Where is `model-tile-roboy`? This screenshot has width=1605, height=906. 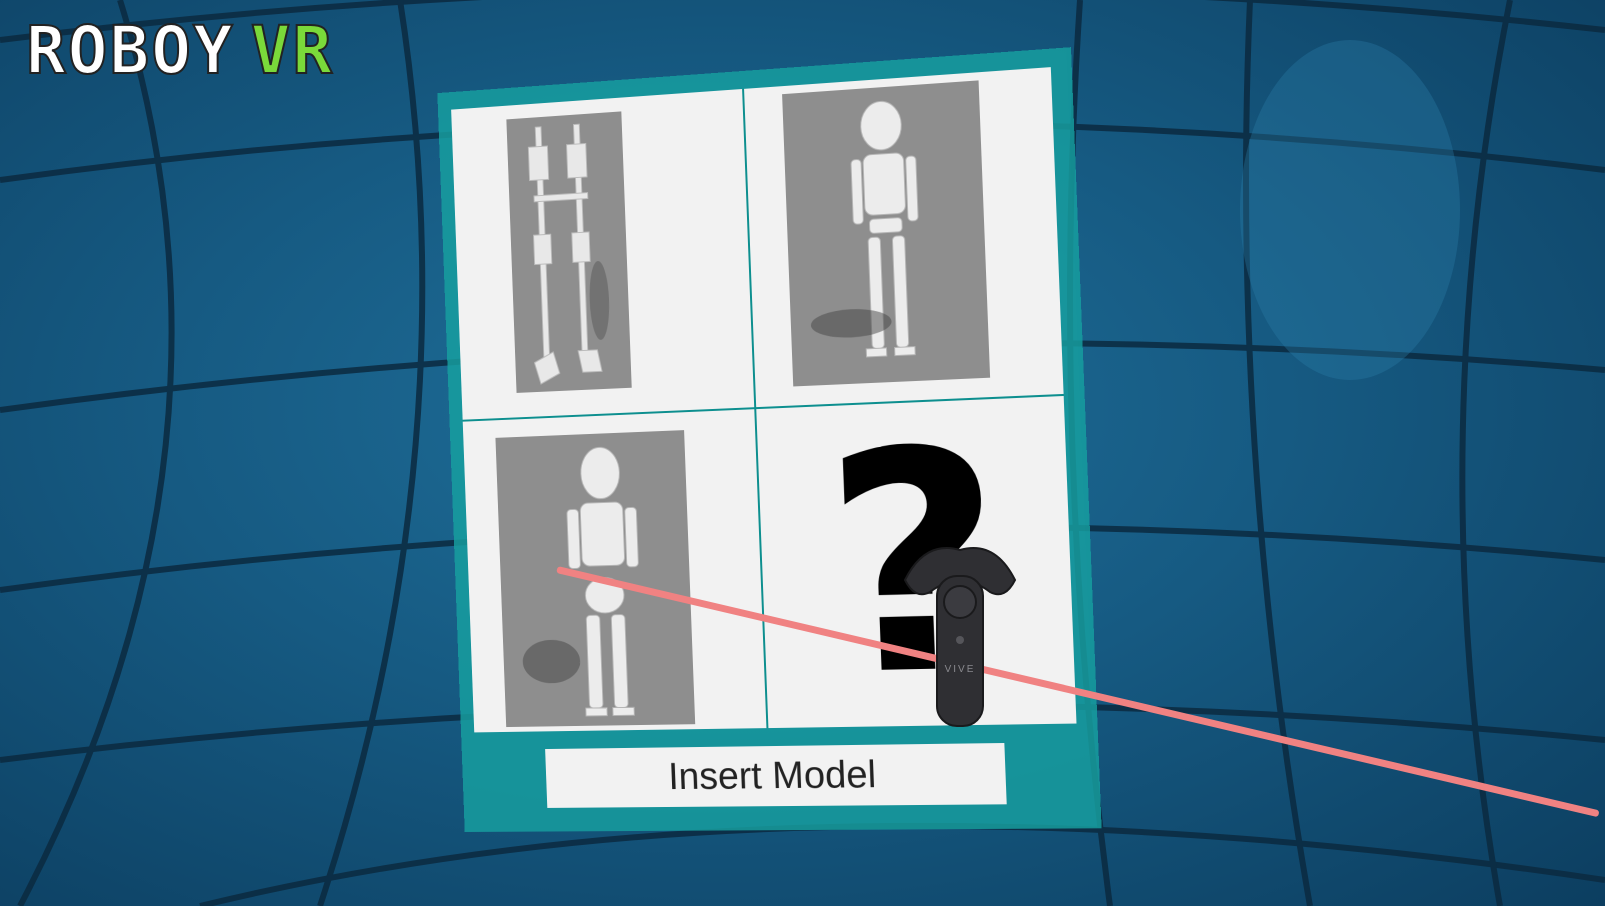
model-tile-roboy is located at coordinates (614, 571).